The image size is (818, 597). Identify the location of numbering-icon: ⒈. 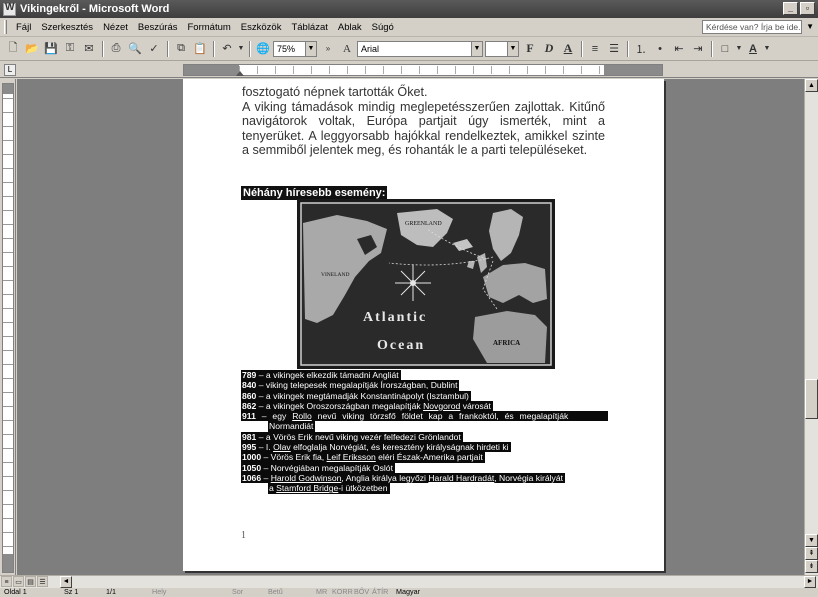
(641, 49).